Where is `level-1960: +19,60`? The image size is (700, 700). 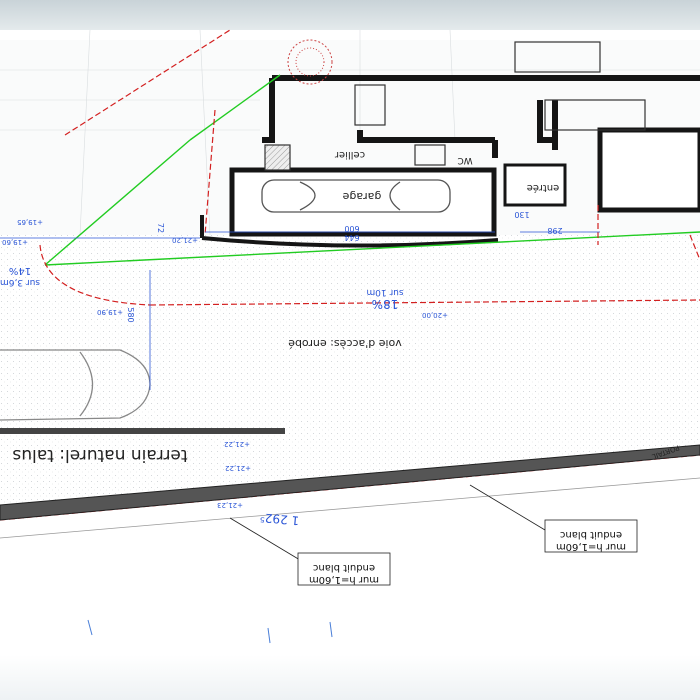 level-1960: +19,60 is located at coordinates (15, 242).